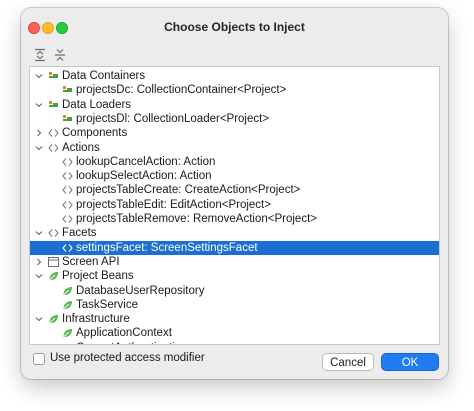  What do you see at coordinates (173, 118) in the screenshot?
I see `tree-row-label: projectsDl: CollectionLoader<Project>` at bounding box center [173, 118].